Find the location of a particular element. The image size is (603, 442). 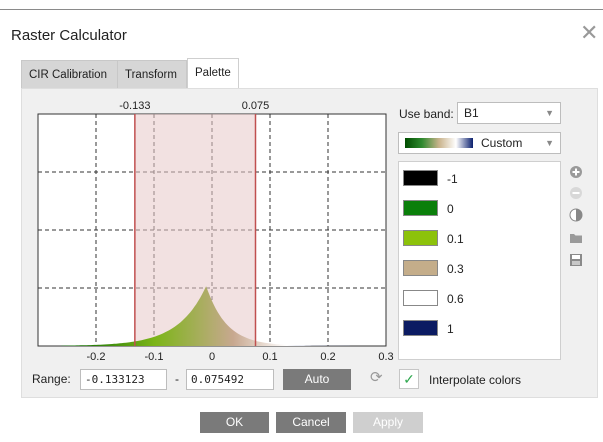

palette-value: -1 is located at coordinates (452, 179).